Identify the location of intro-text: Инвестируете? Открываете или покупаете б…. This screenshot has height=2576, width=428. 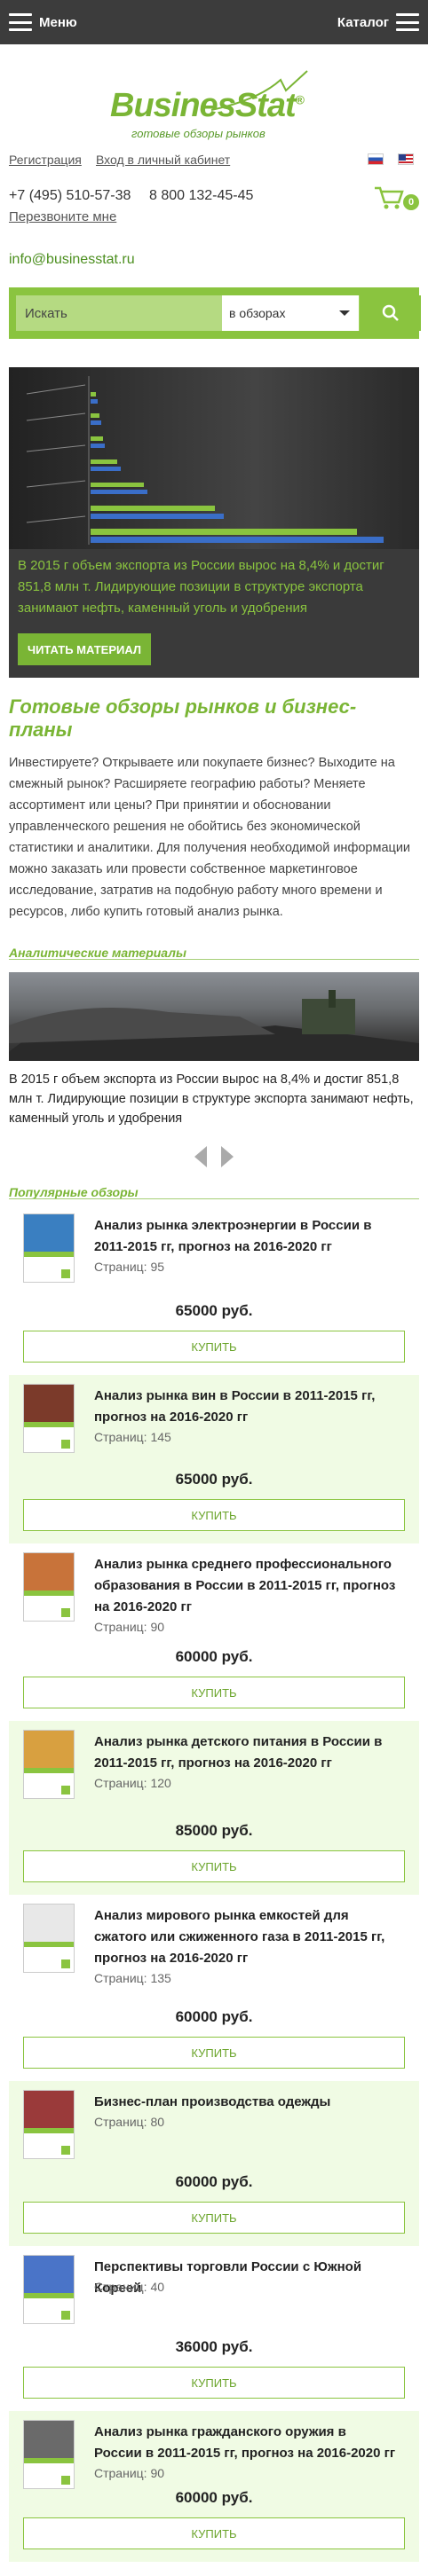
(210, 837).